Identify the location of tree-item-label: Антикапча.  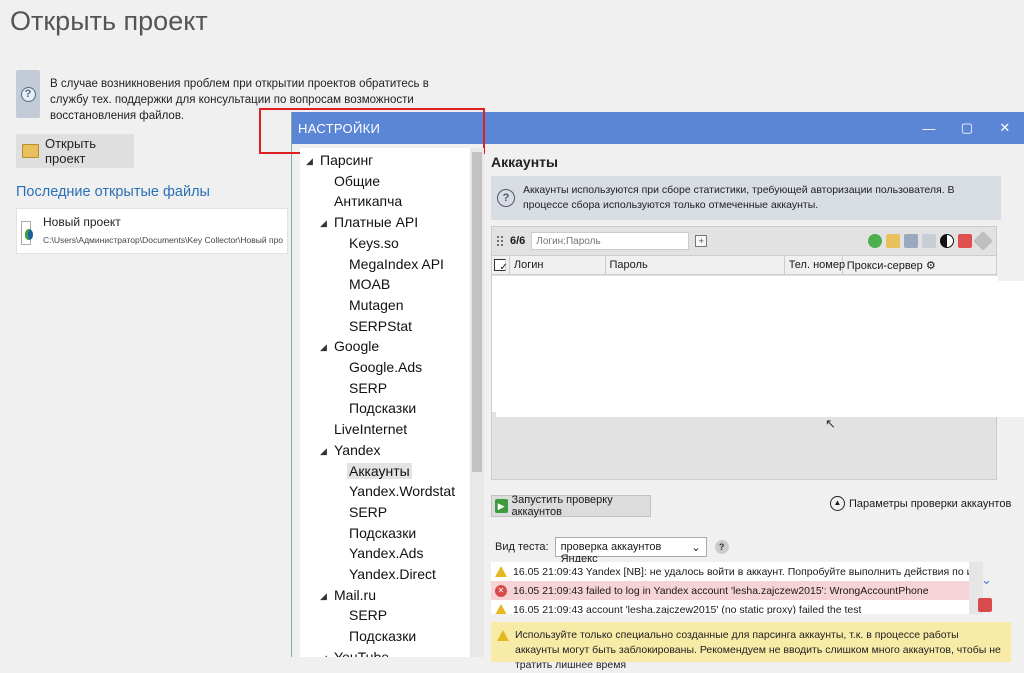
(368, 201).